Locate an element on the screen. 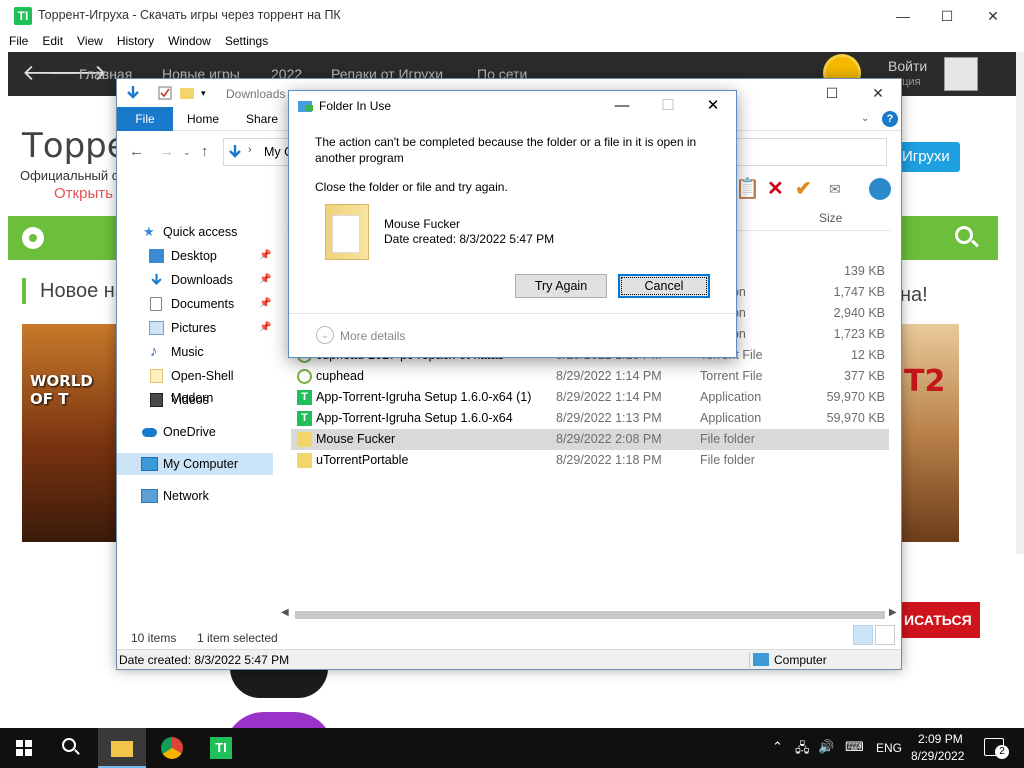 The width and height of the screenshot is (1024, 768). nav-item-desktop: Desktop 📌 is located at coordinates (195, 256).